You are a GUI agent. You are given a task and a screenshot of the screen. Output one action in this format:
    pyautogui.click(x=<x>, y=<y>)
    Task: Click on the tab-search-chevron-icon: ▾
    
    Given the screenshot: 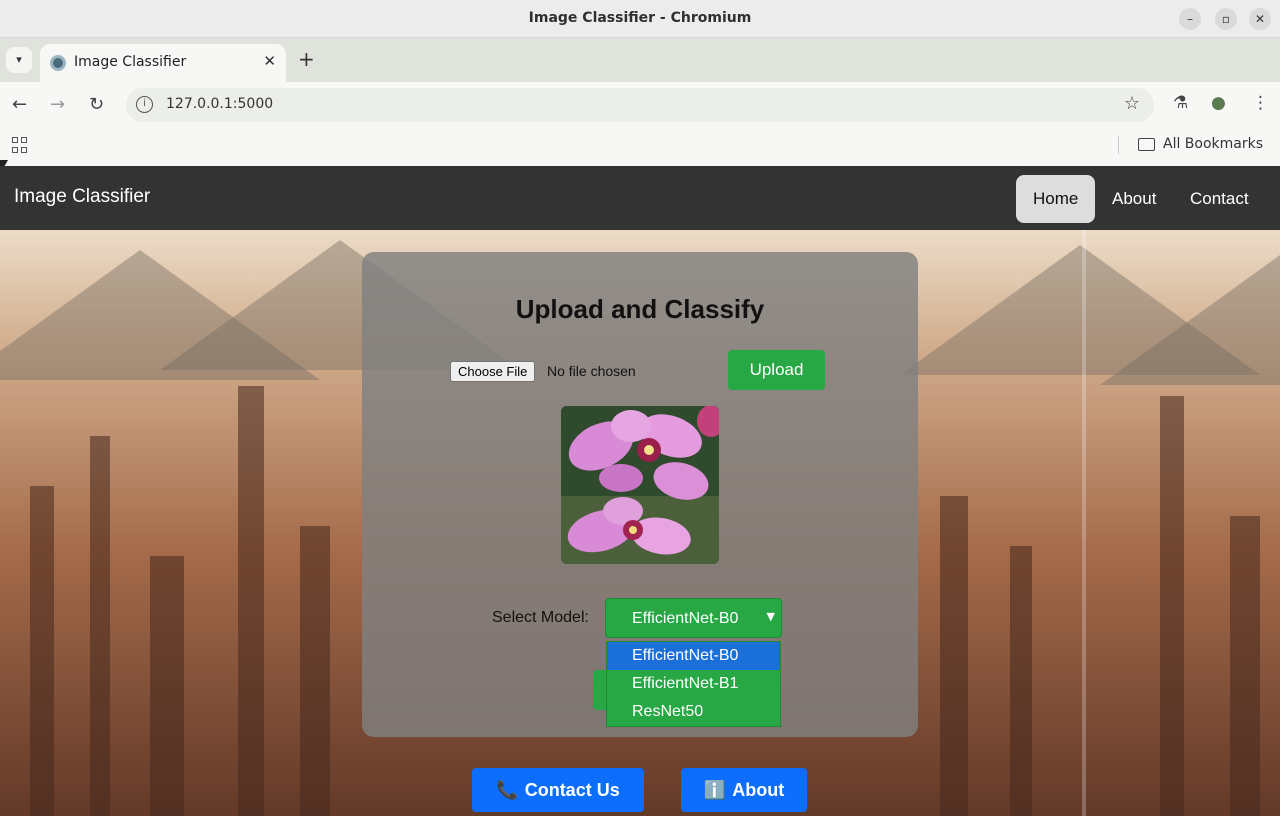 What is the action you would take?
    pyautogui.click(x=19, y=60)
    